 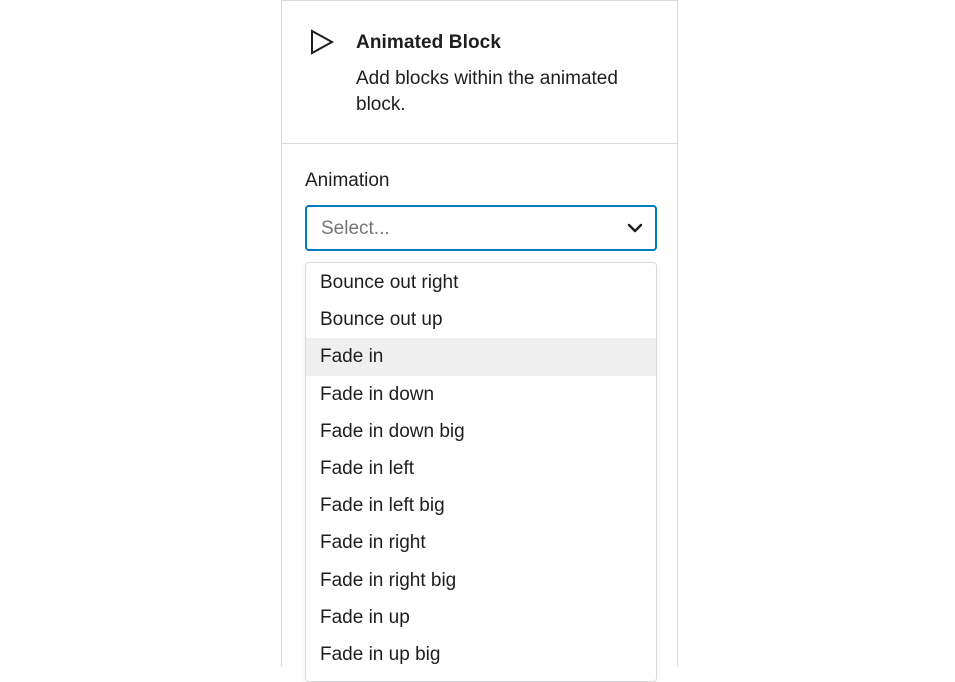 I want to click on block-title: Animated Block, so click(x=428, y=42).